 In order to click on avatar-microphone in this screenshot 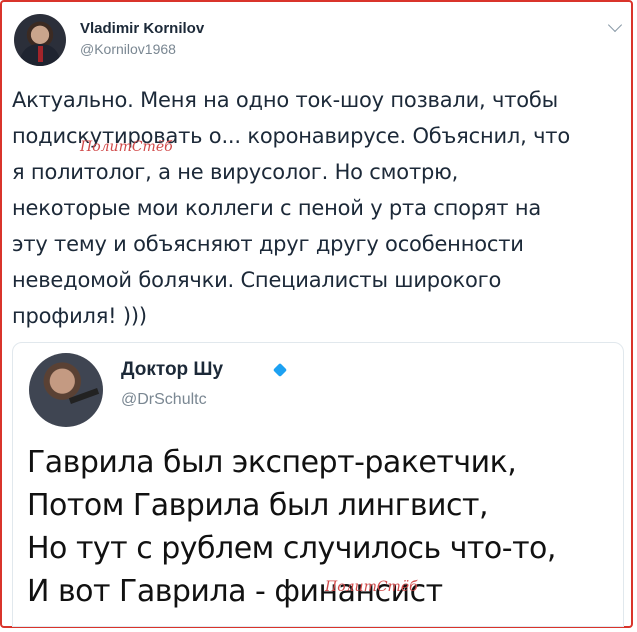, I will do `click(84, 396)`.